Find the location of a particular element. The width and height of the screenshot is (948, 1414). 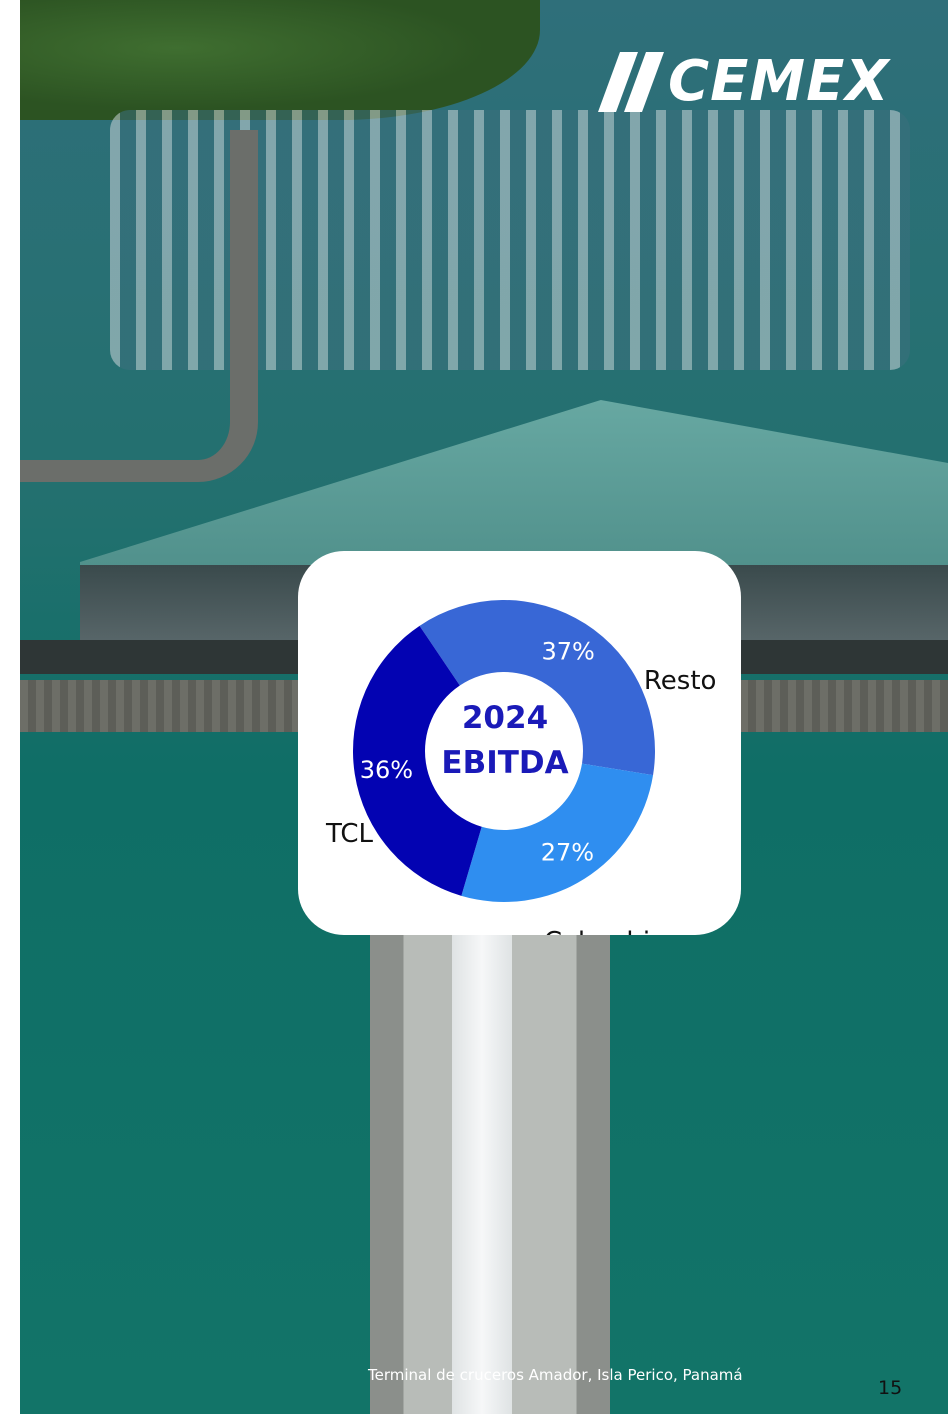

logo-slashes-icon is located at coordinates (631, 82).